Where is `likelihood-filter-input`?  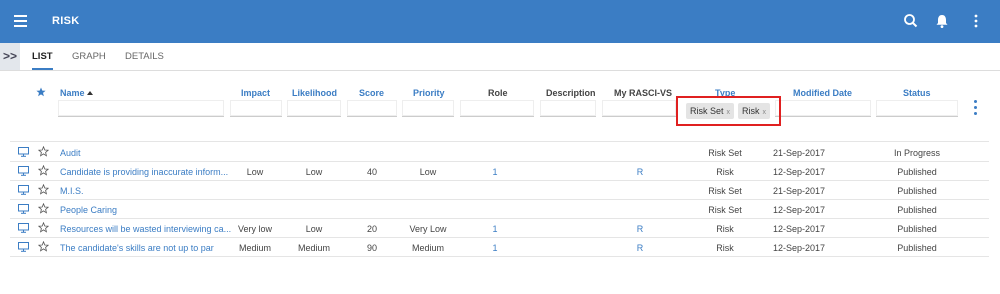
likelihood-filter-input is located at coordinates (314, 108).